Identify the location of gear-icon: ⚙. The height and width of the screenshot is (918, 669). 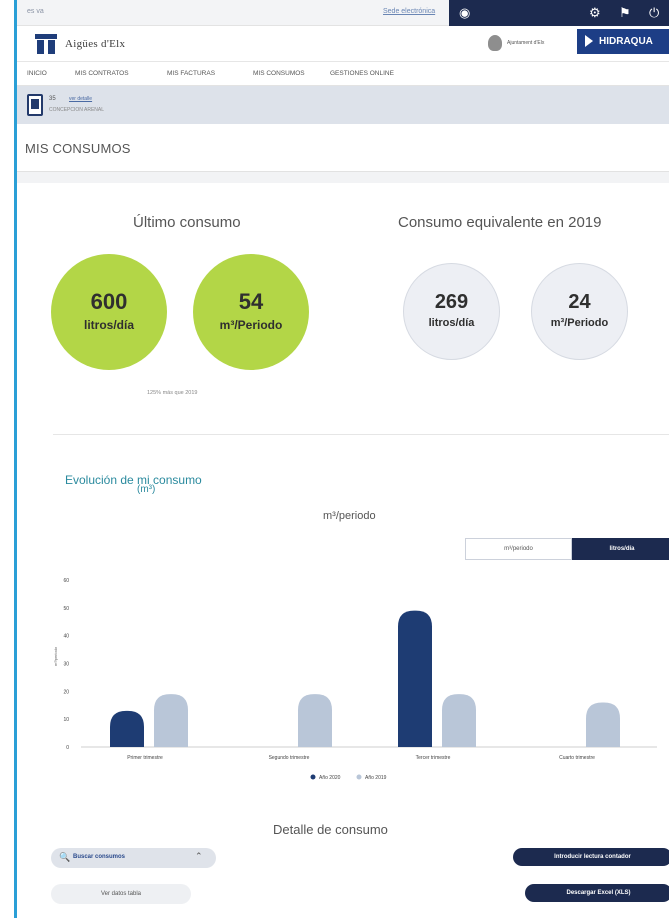
(595, 13).